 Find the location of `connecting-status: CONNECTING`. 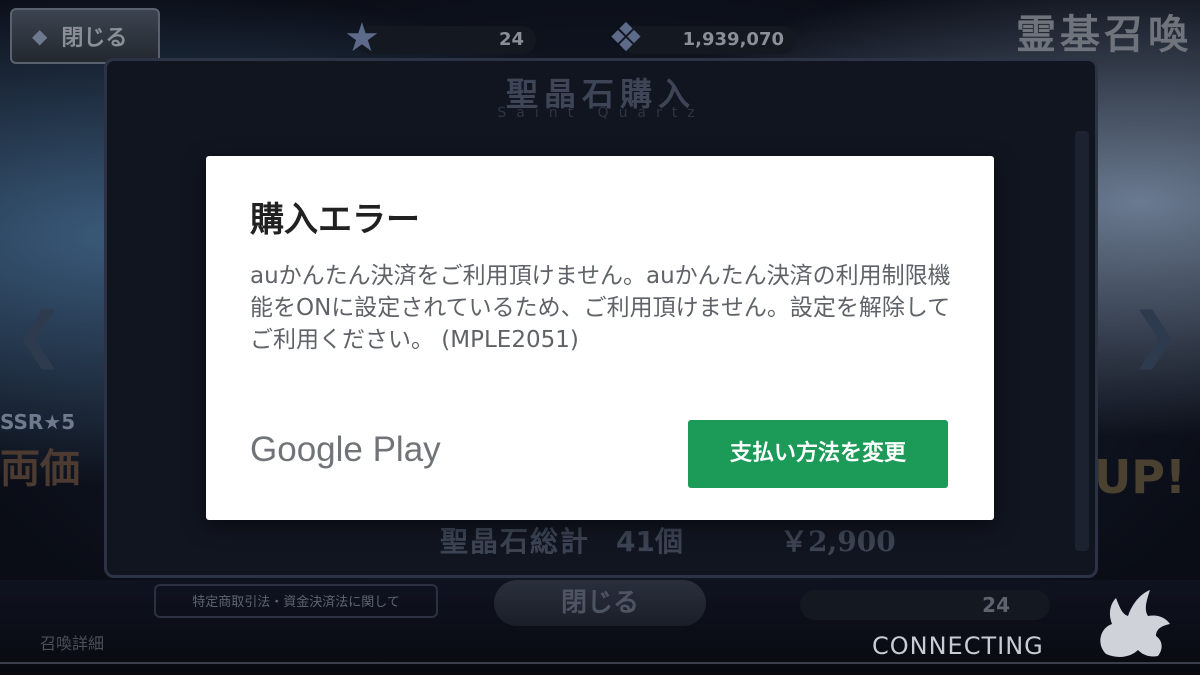

connecting-status: CONNECTING is located at coordinates (958, 646).